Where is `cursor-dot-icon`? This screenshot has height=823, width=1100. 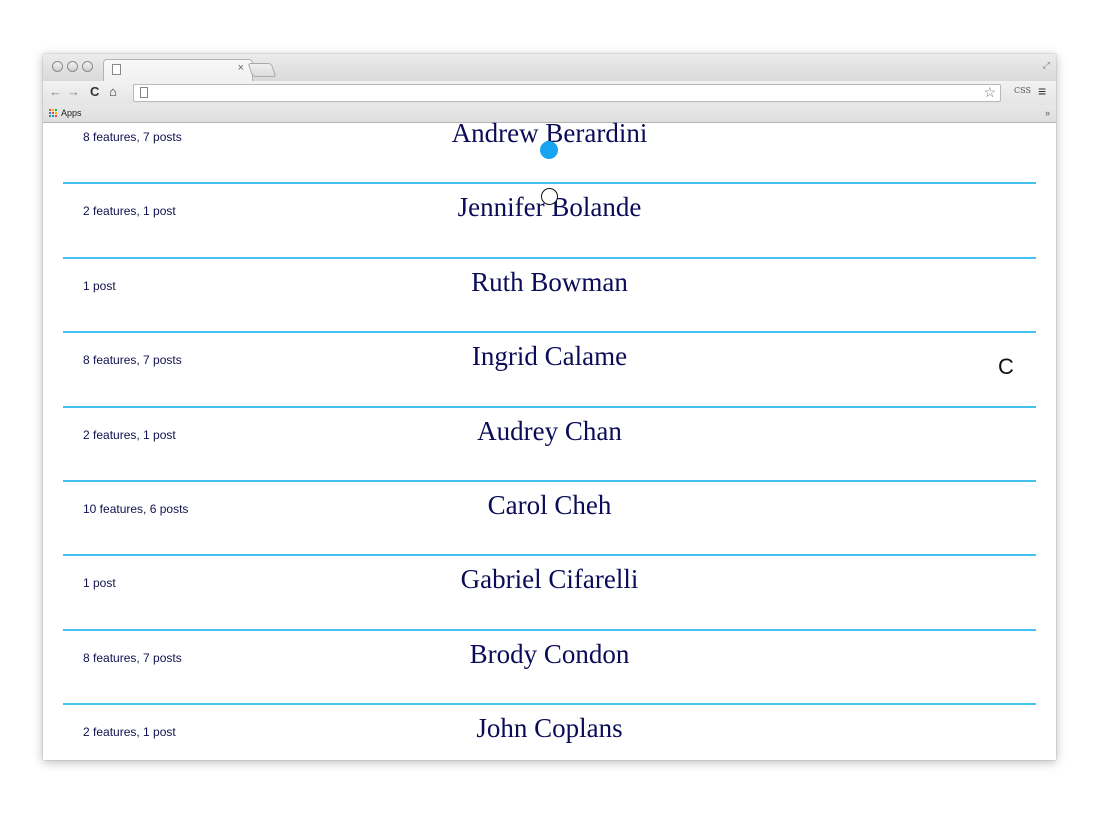
cursor-dot-icon is located at coordinates (549, 150).